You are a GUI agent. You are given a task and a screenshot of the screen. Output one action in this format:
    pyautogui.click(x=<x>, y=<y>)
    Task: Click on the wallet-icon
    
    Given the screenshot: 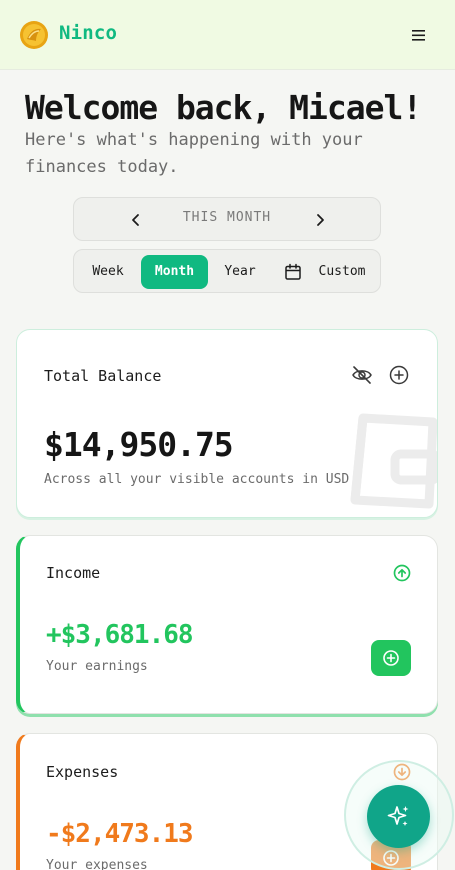 What is the action you would take?
    pyautogui.click(x=393, y=461)
    